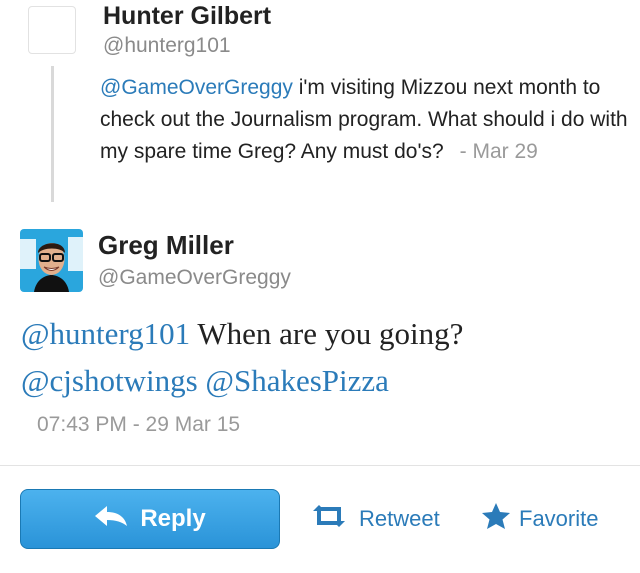 This screenshot has width=640, height=573. What do you see at coordinates (52, 134) in the screenshot?
I see `thread-connector-line` at bounding box center [52, 134].